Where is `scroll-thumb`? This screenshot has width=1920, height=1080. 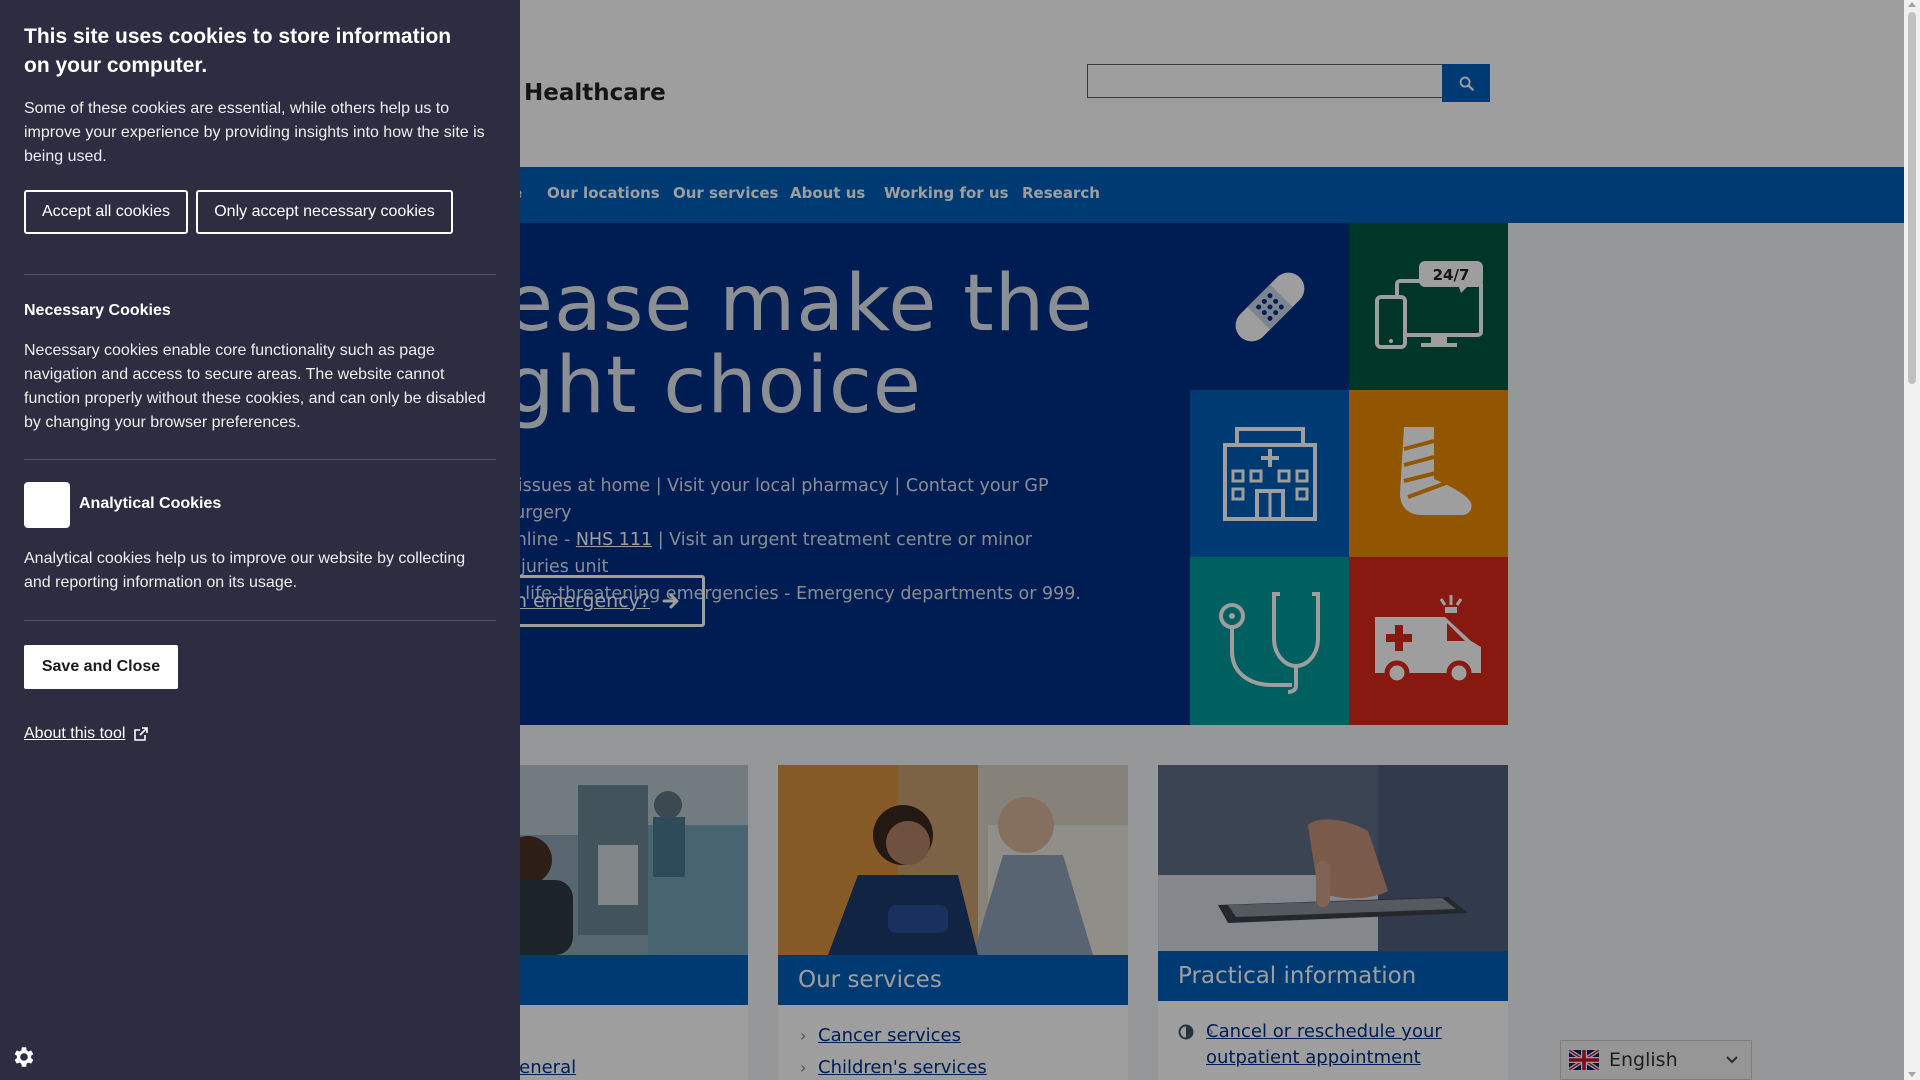
scroll-thumb is located at coordinates (1912, 198).